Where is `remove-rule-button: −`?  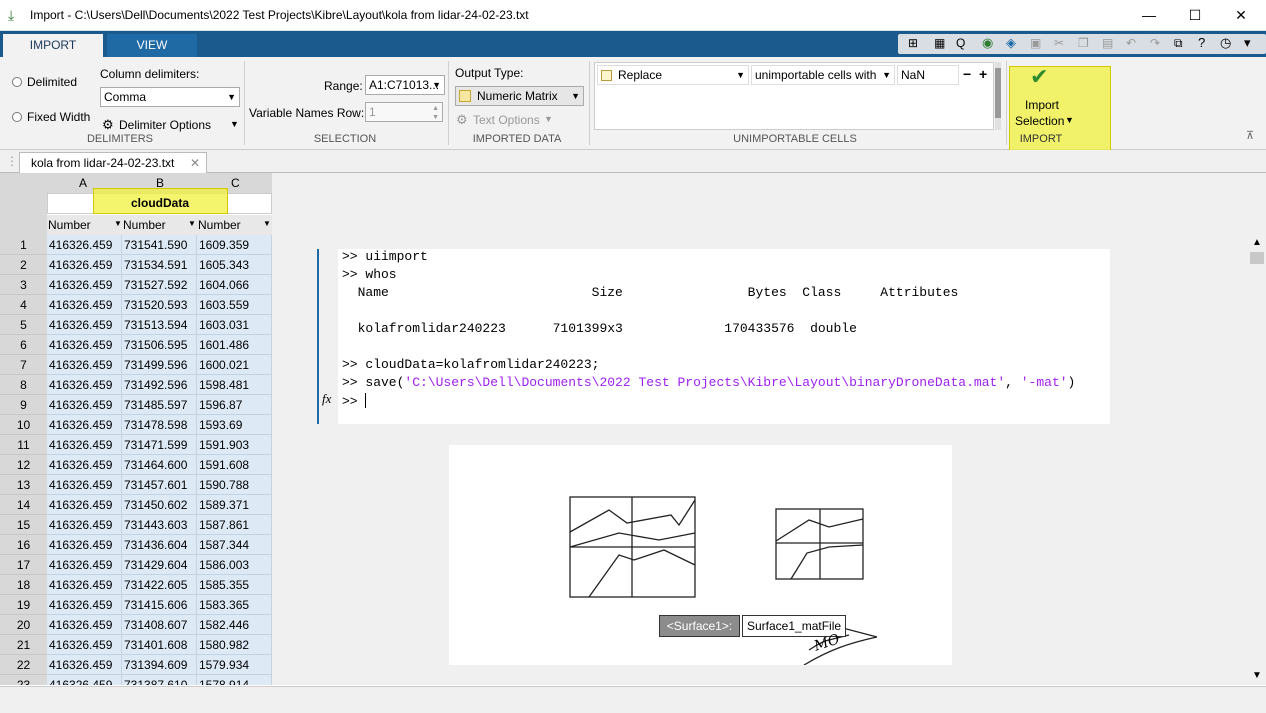 remove-rule-button: − is located at coordinates (967, 74).